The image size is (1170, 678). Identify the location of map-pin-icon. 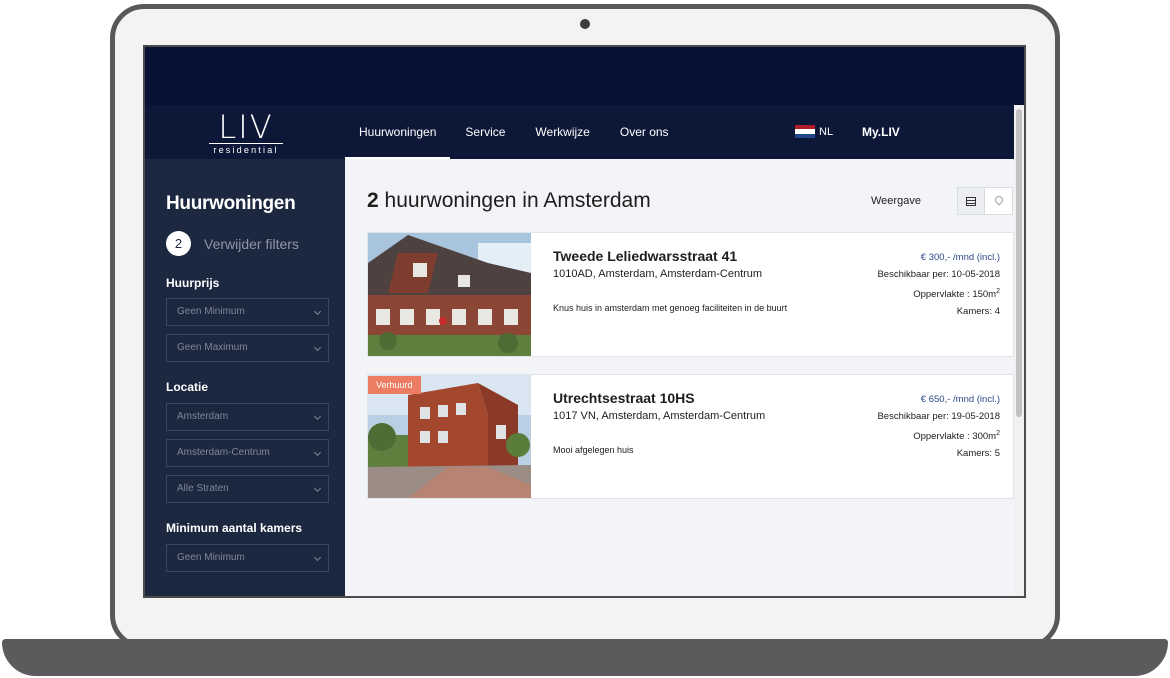
(998, 200).